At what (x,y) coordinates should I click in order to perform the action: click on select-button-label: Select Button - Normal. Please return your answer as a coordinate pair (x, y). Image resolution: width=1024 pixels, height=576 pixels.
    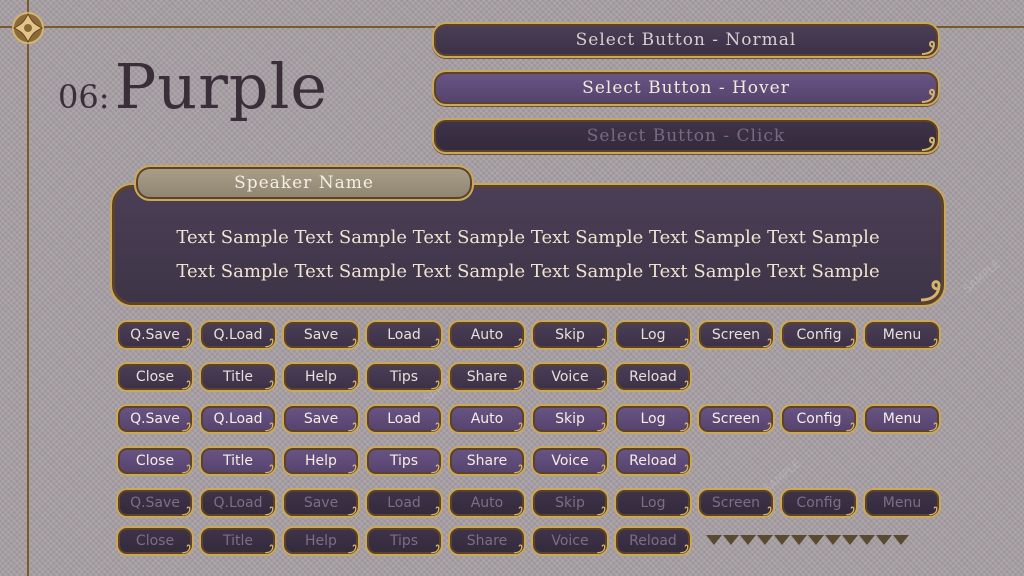
    Looking at the image, I should click on (686, 40).